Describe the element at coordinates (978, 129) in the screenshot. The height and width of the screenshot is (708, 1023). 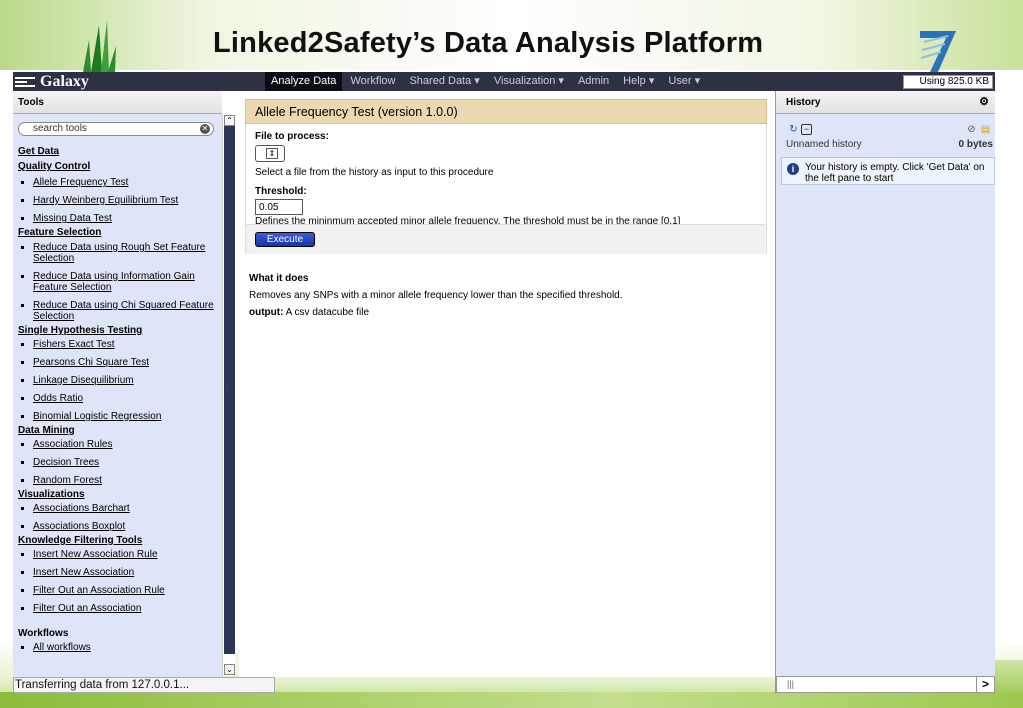
I see `history-right-actions: ⊘ ▤` at that location.